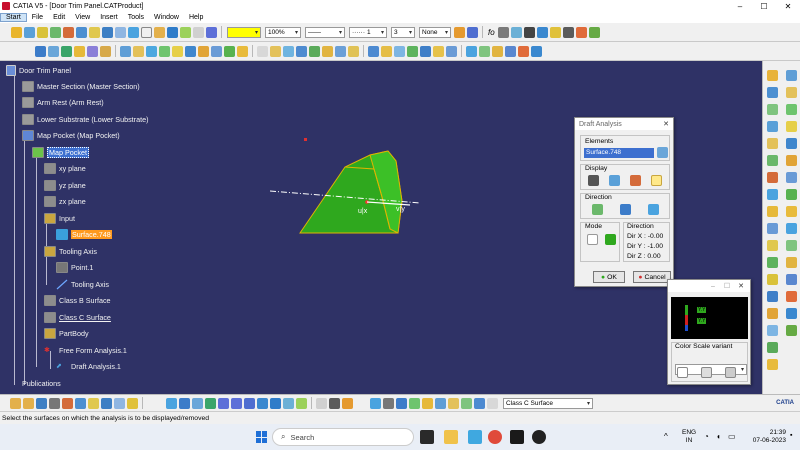 The image size is (800, 450). Describe the element at coordinates (772, 177) in the screenshot. I see `draft-icon` at that location.